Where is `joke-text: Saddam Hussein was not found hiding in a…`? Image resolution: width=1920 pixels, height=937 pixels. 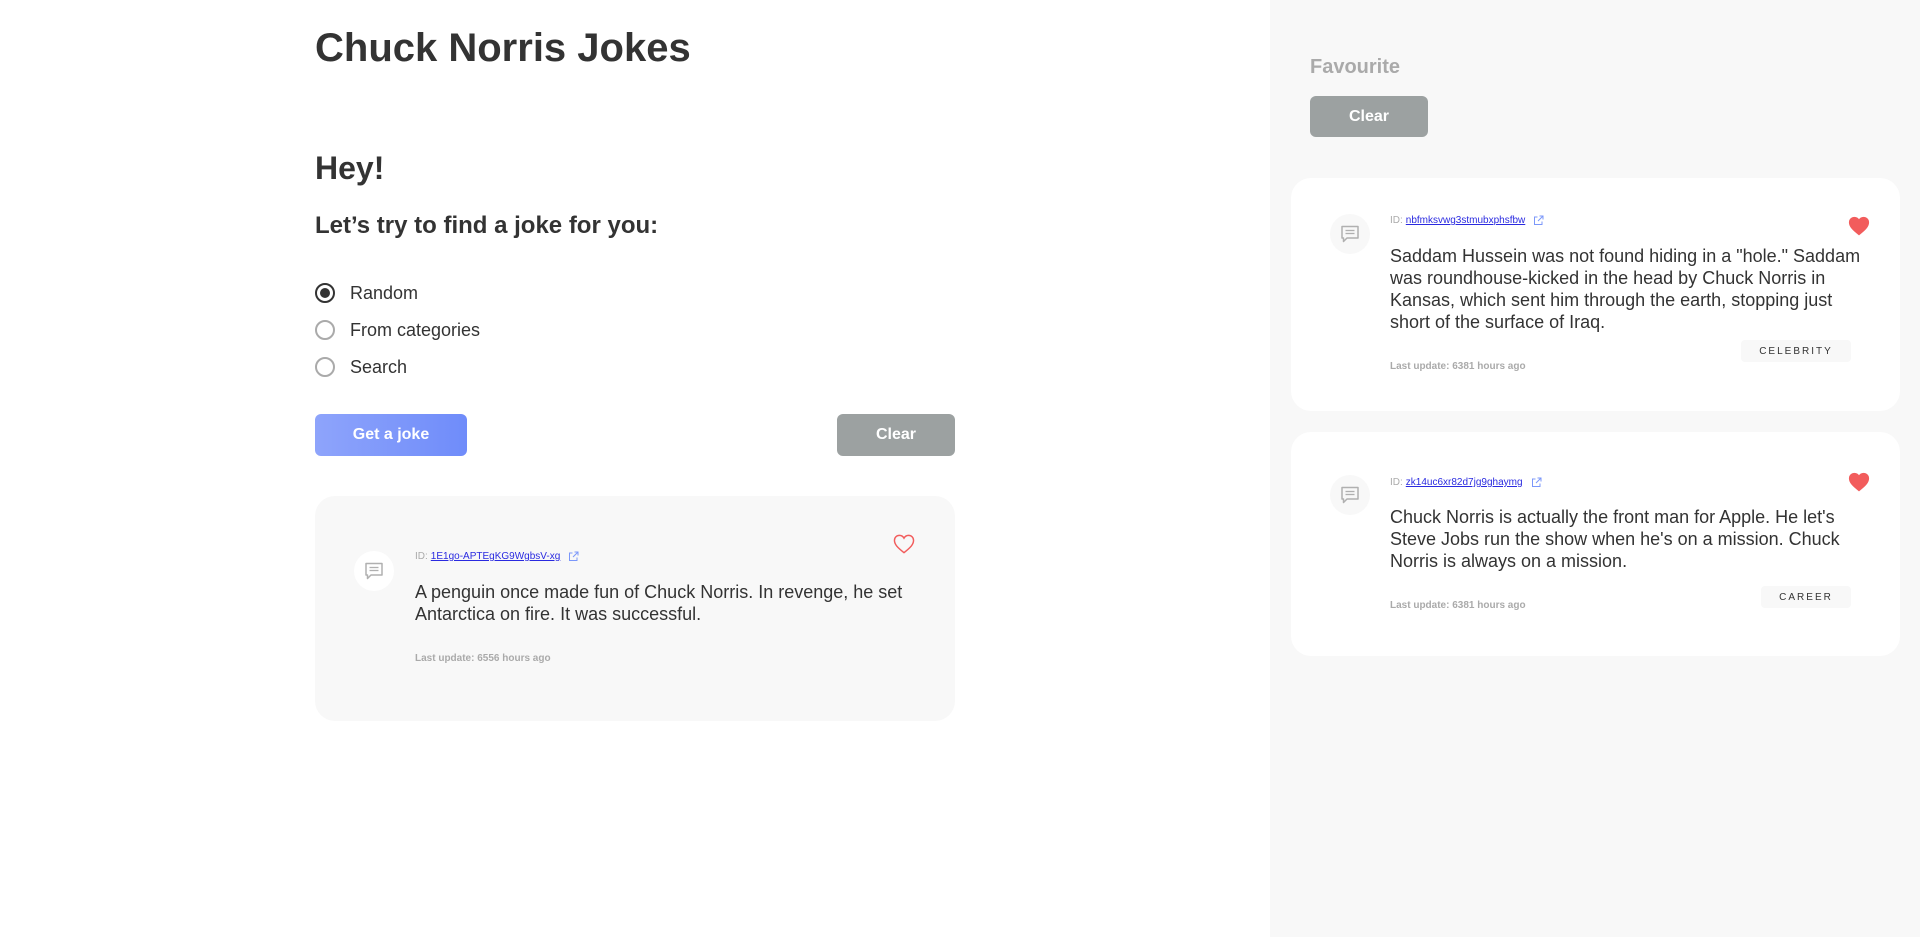 joke-text: Saddam Hussein was not found hiding in a… is located at coordinates (1625, 289).